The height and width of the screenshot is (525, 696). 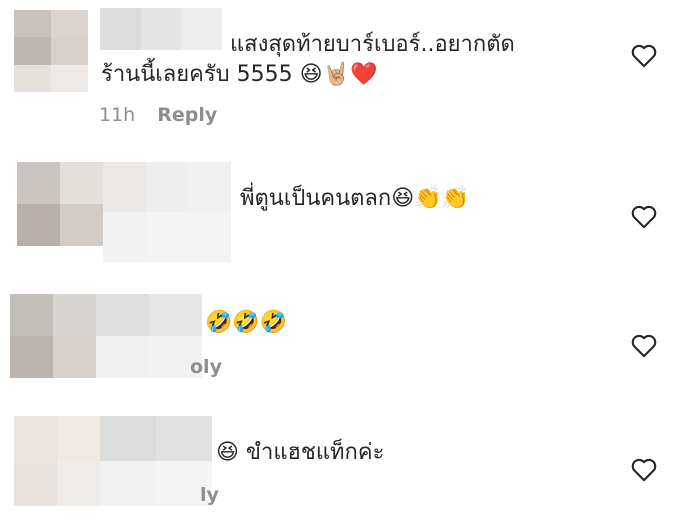 What do you see at coordinates (239, 74) in the screenshot?
I see `comment-text-continued: ร้านนี้เลยครับ 5555 😆🤘🏼❤️` at bounding box center [239, 74].